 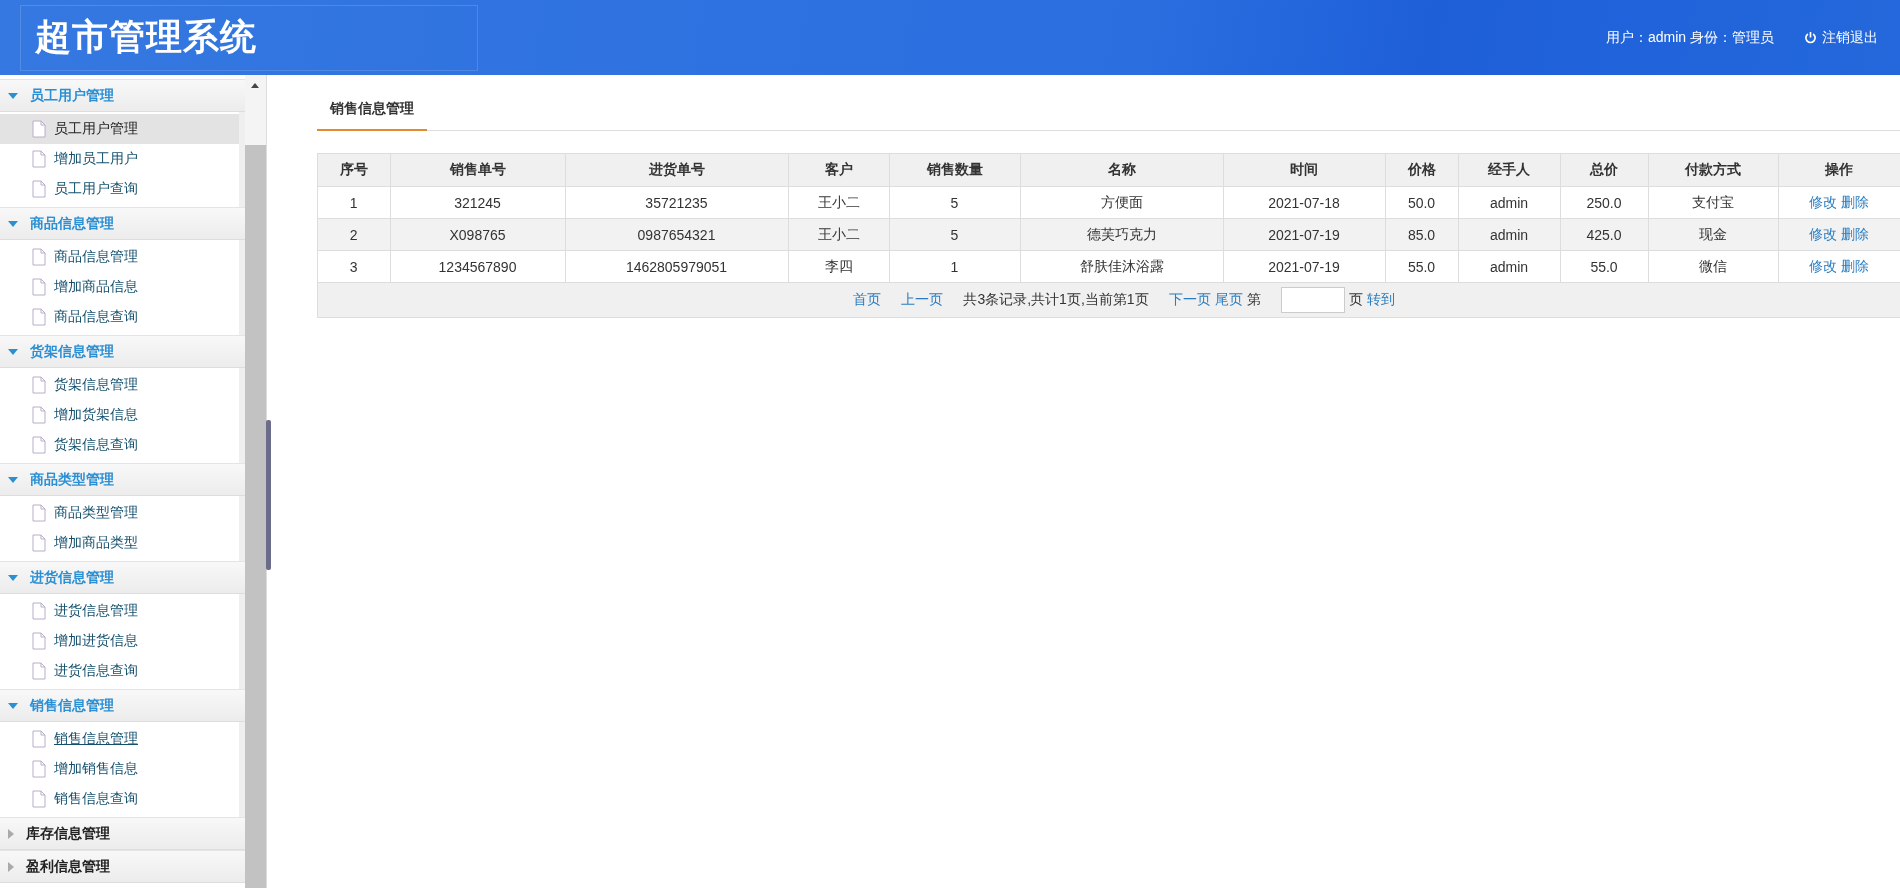 What do you see at coordinates (1713, 170) in the screenshot?
I see `column-header: 付款方式` at bounding box center [1713, 170].